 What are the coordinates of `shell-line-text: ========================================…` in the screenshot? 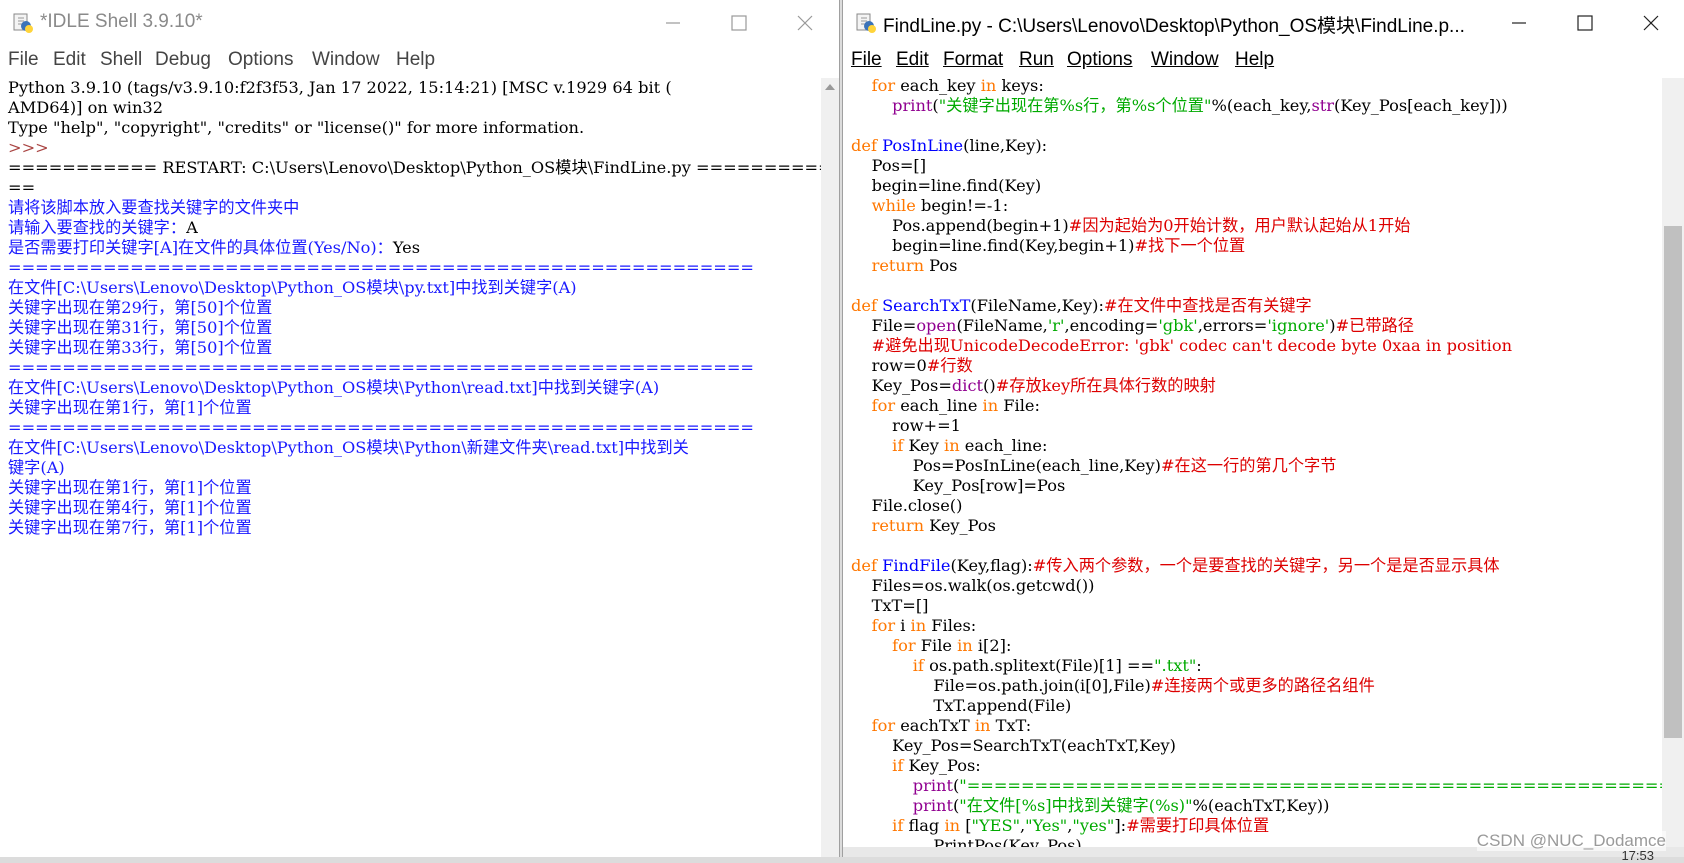 It's located at (381, 267).